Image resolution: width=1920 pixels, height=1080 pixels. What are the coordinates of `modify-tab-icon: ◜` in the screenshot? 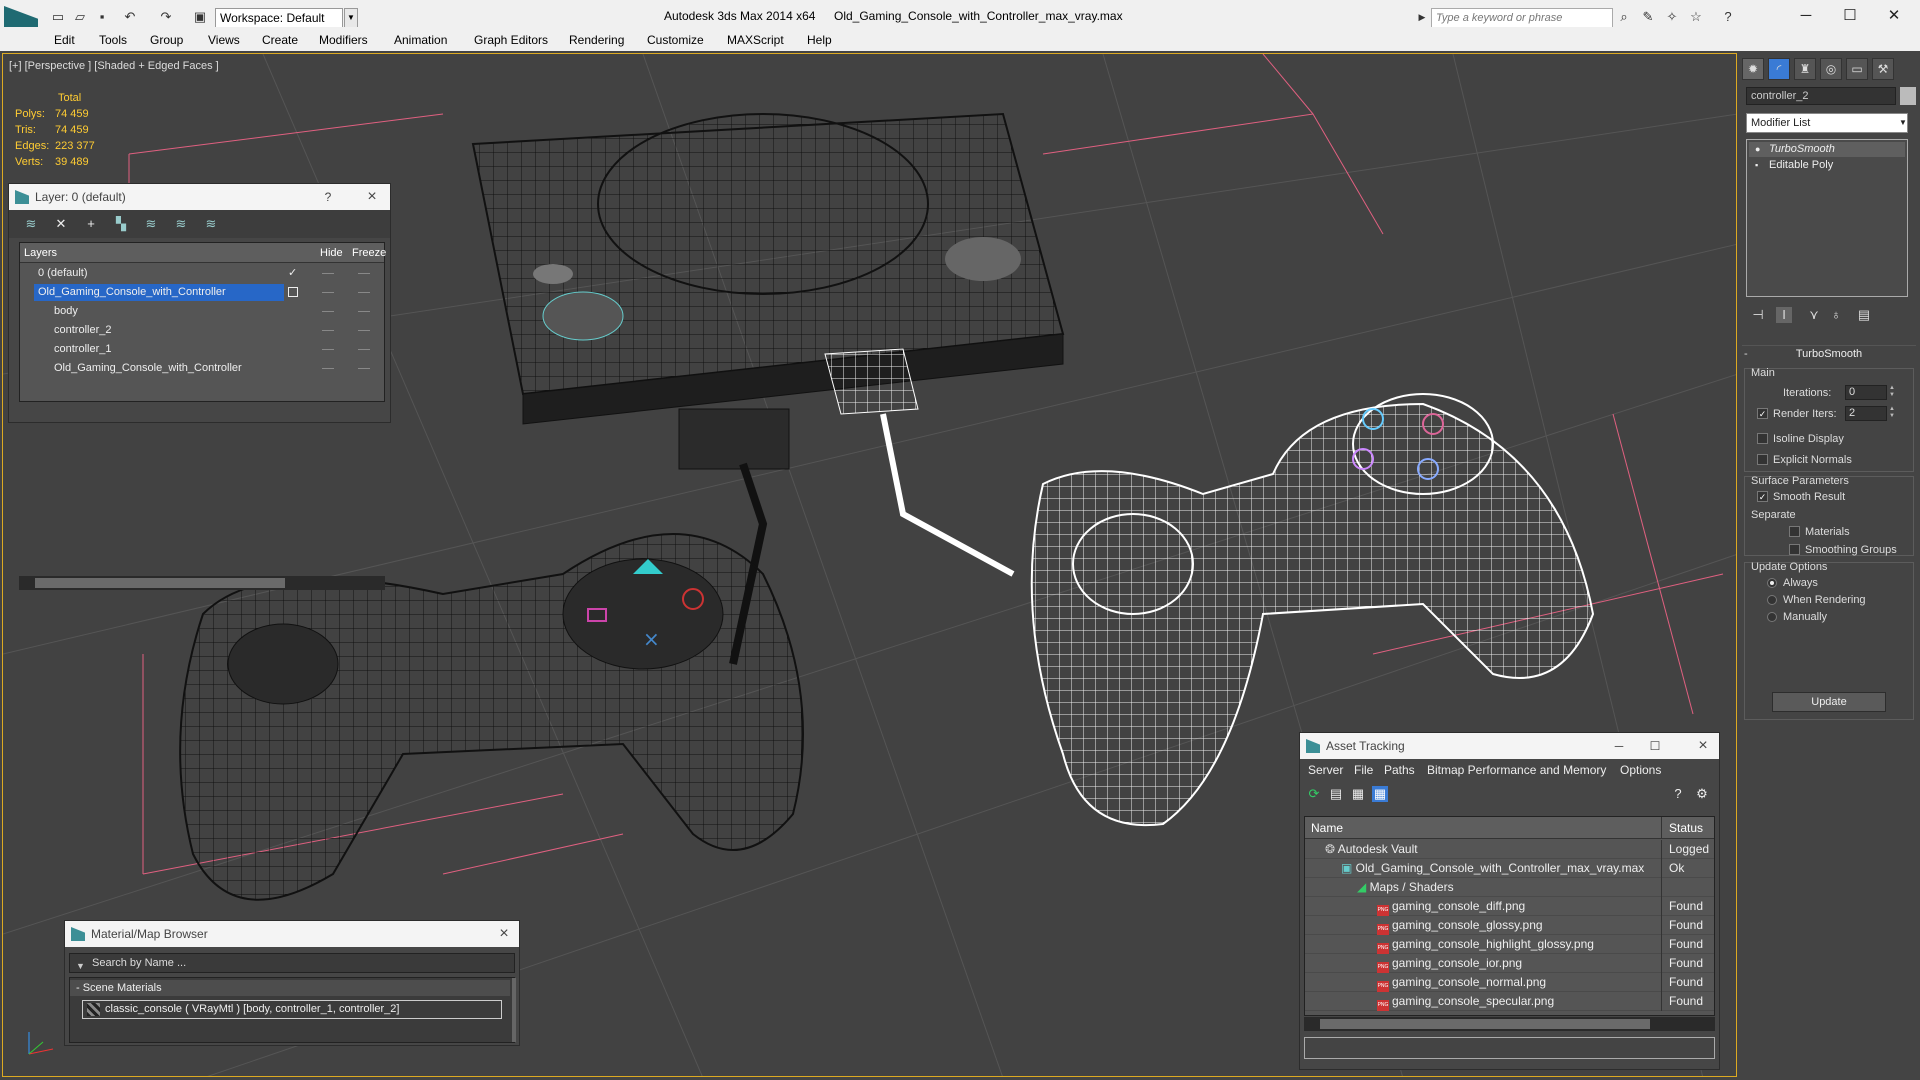 It's located at (1779, 69).